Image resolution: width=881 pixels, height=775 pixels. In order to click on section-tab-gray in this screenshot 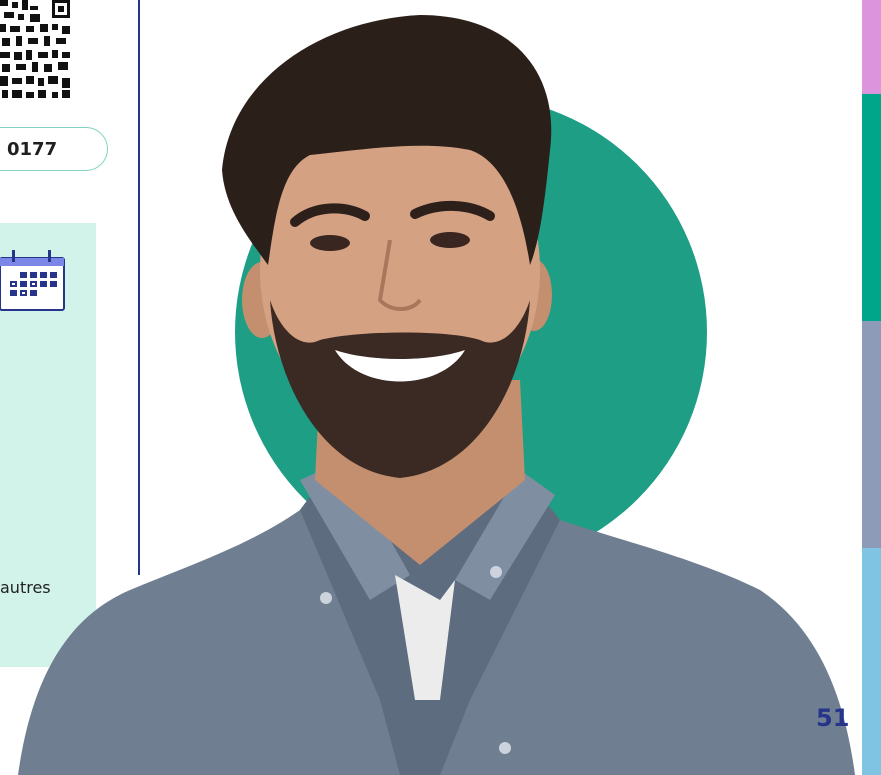, I will do `click(871, 434)`.